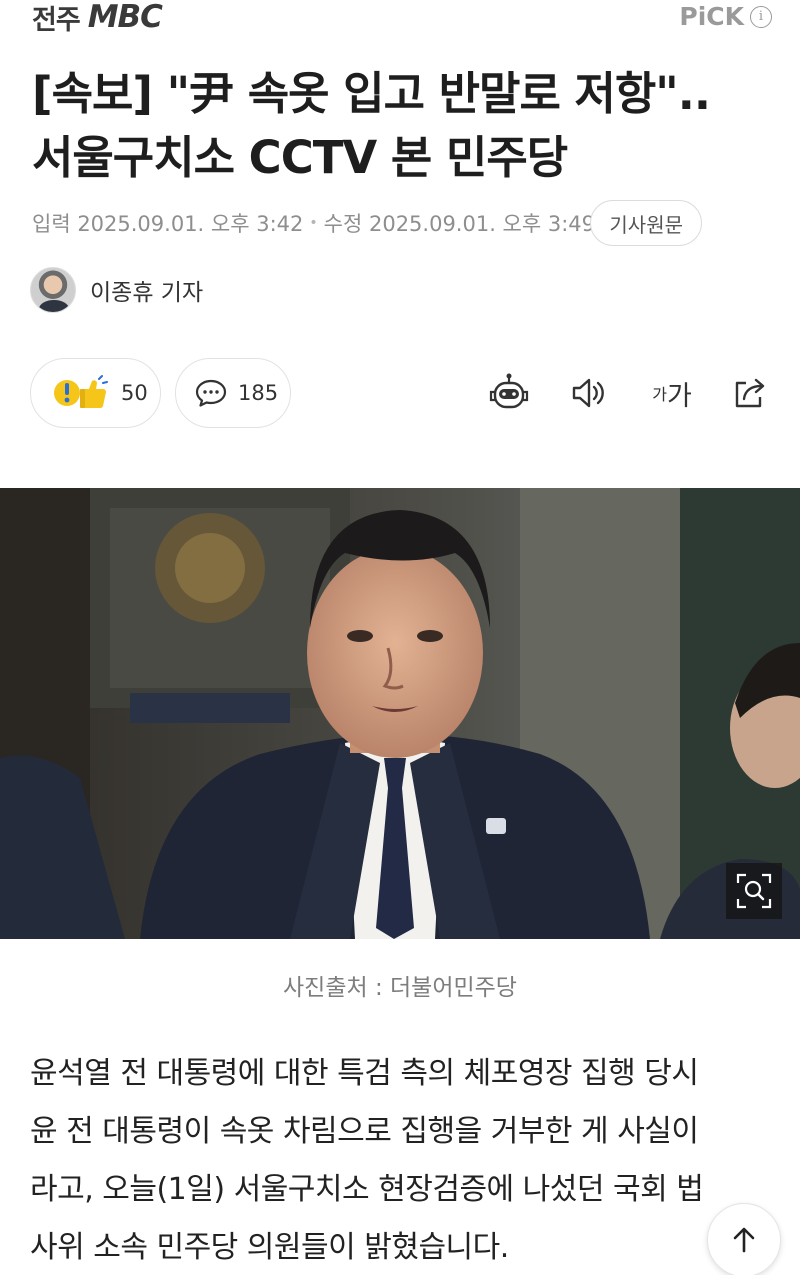  Describe the element at coordinates (459, 224) in the screenshot. I see `modified-date: 수정 2025.09.01. 오후 3:49` at that location.